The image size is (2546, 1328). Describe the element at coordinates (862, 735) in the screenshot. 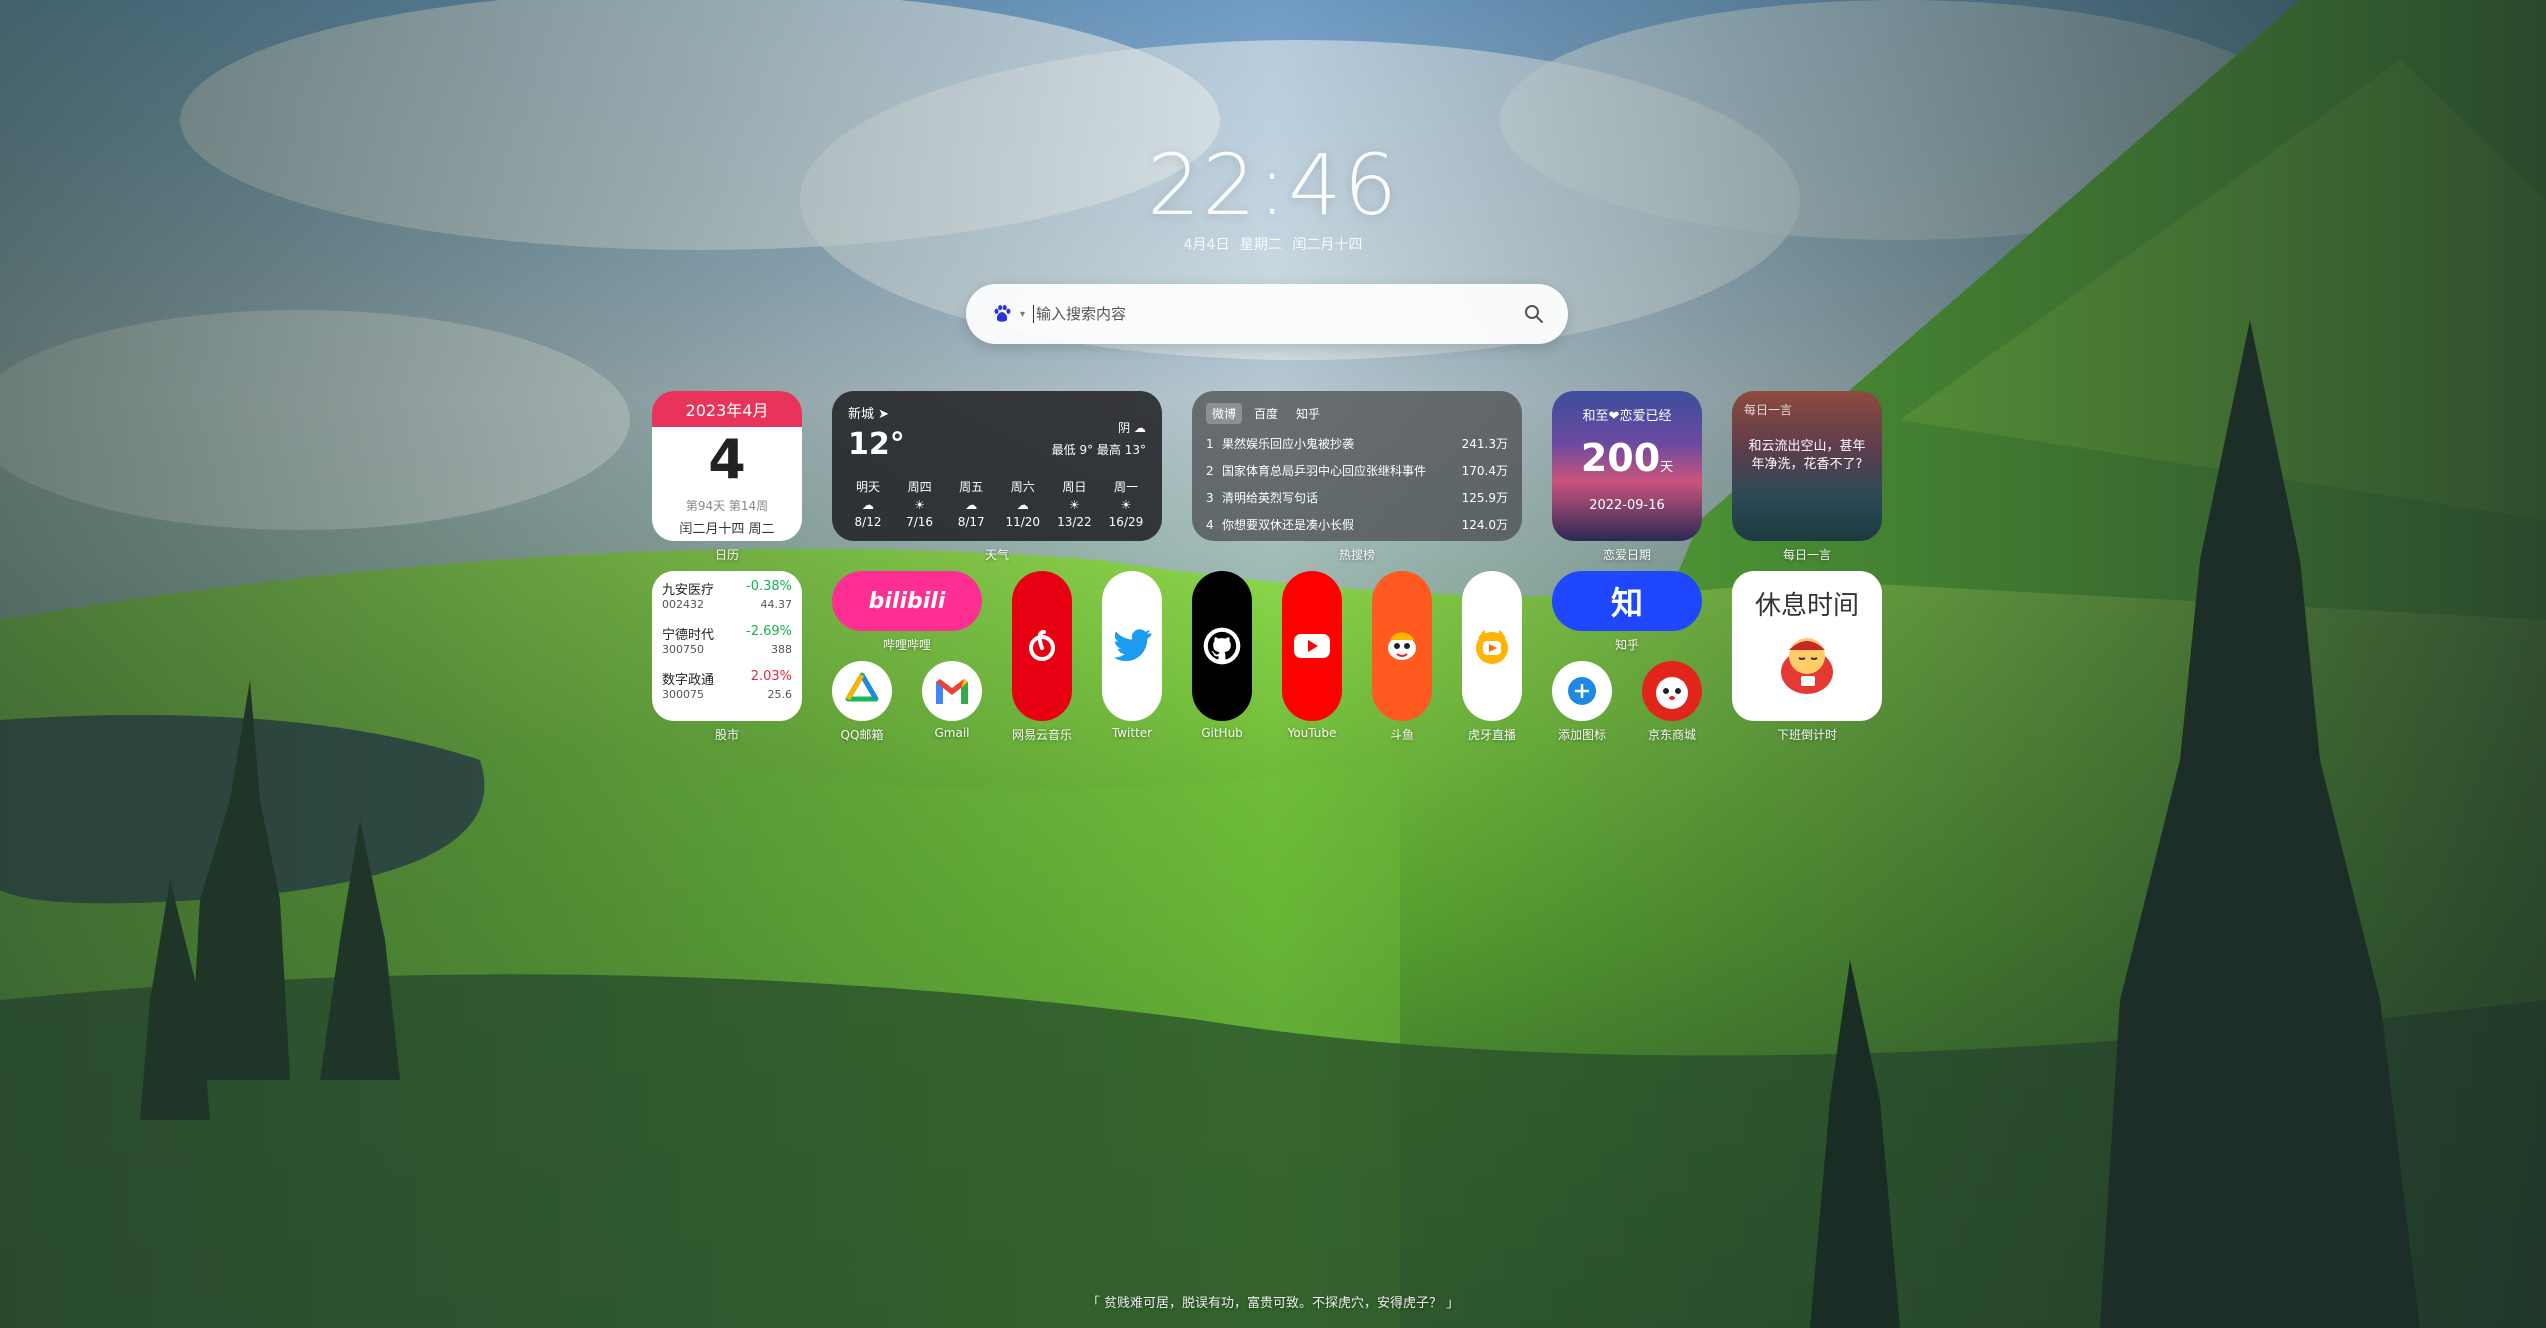

I see `qq-mail-label: QQ邮箱` at that location.